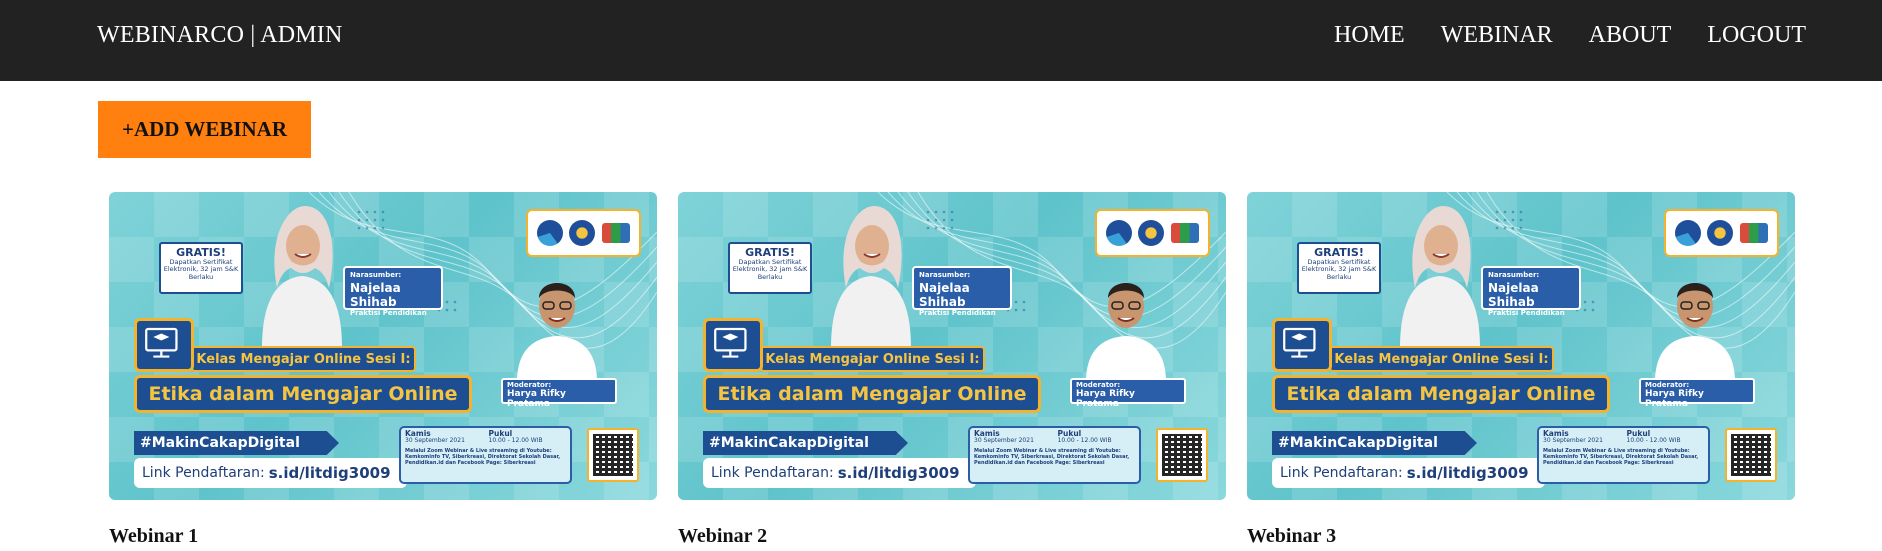 Image resolution: width=1882 pixels, height=551 pixels. Describe the element at coordinates (204, 129) in the screenshot. I see `add-webinar-button: +ADD WEBINAR` at that location.